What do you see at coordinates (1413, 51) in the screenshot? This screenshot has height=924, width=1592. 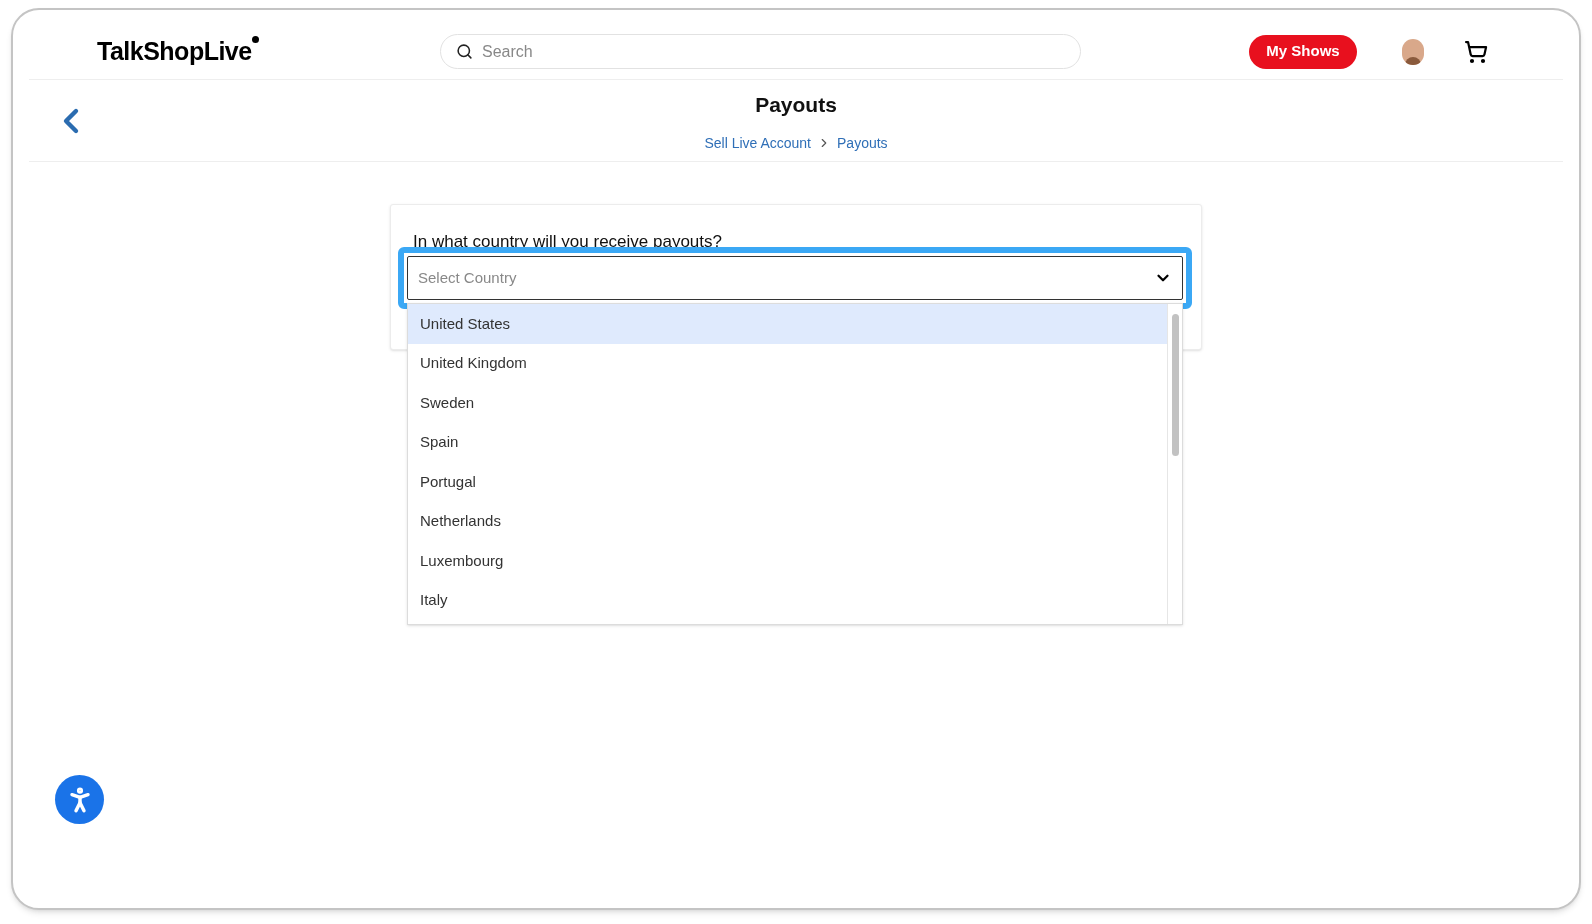 I see `avatar-icon` at bounding box center [1413, 51].